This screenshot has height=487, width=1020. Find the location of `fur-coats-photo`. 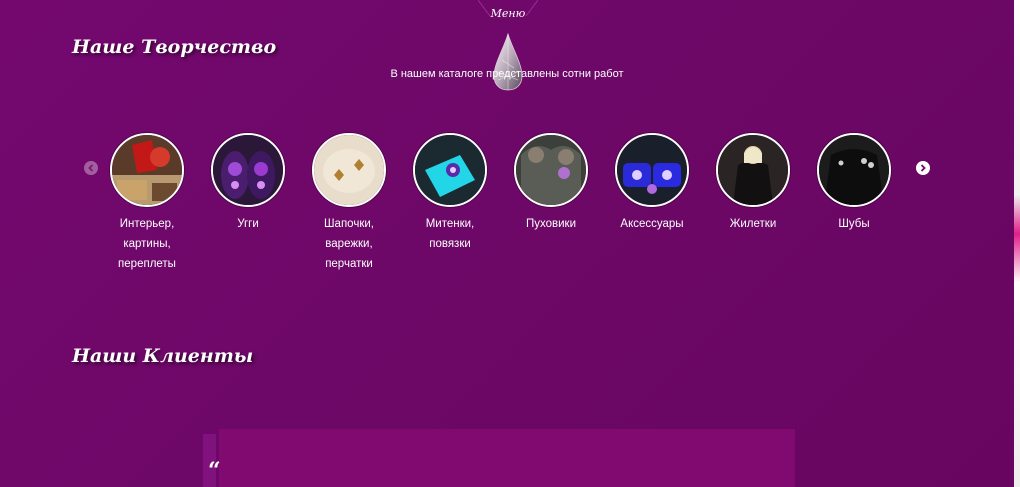

fur-coats-photo is located at coordinates (854, 170).